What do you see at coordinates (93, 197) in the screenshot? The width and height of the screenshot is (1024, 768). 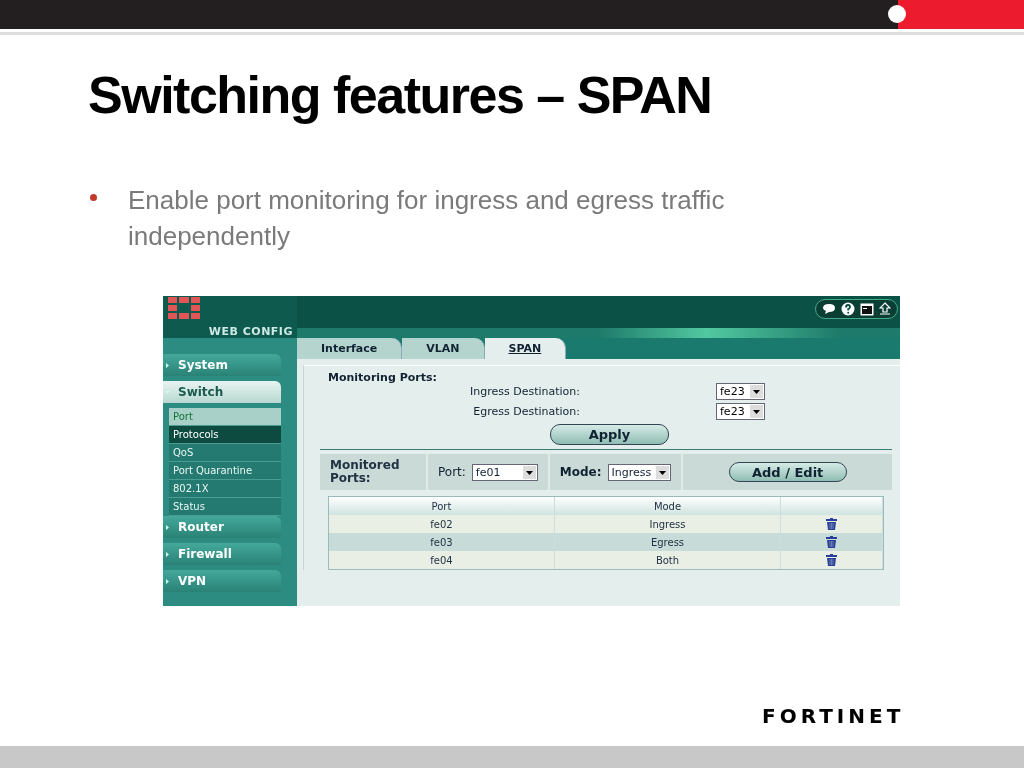 I see `bullet-dot` at bounding box center [93, 197].